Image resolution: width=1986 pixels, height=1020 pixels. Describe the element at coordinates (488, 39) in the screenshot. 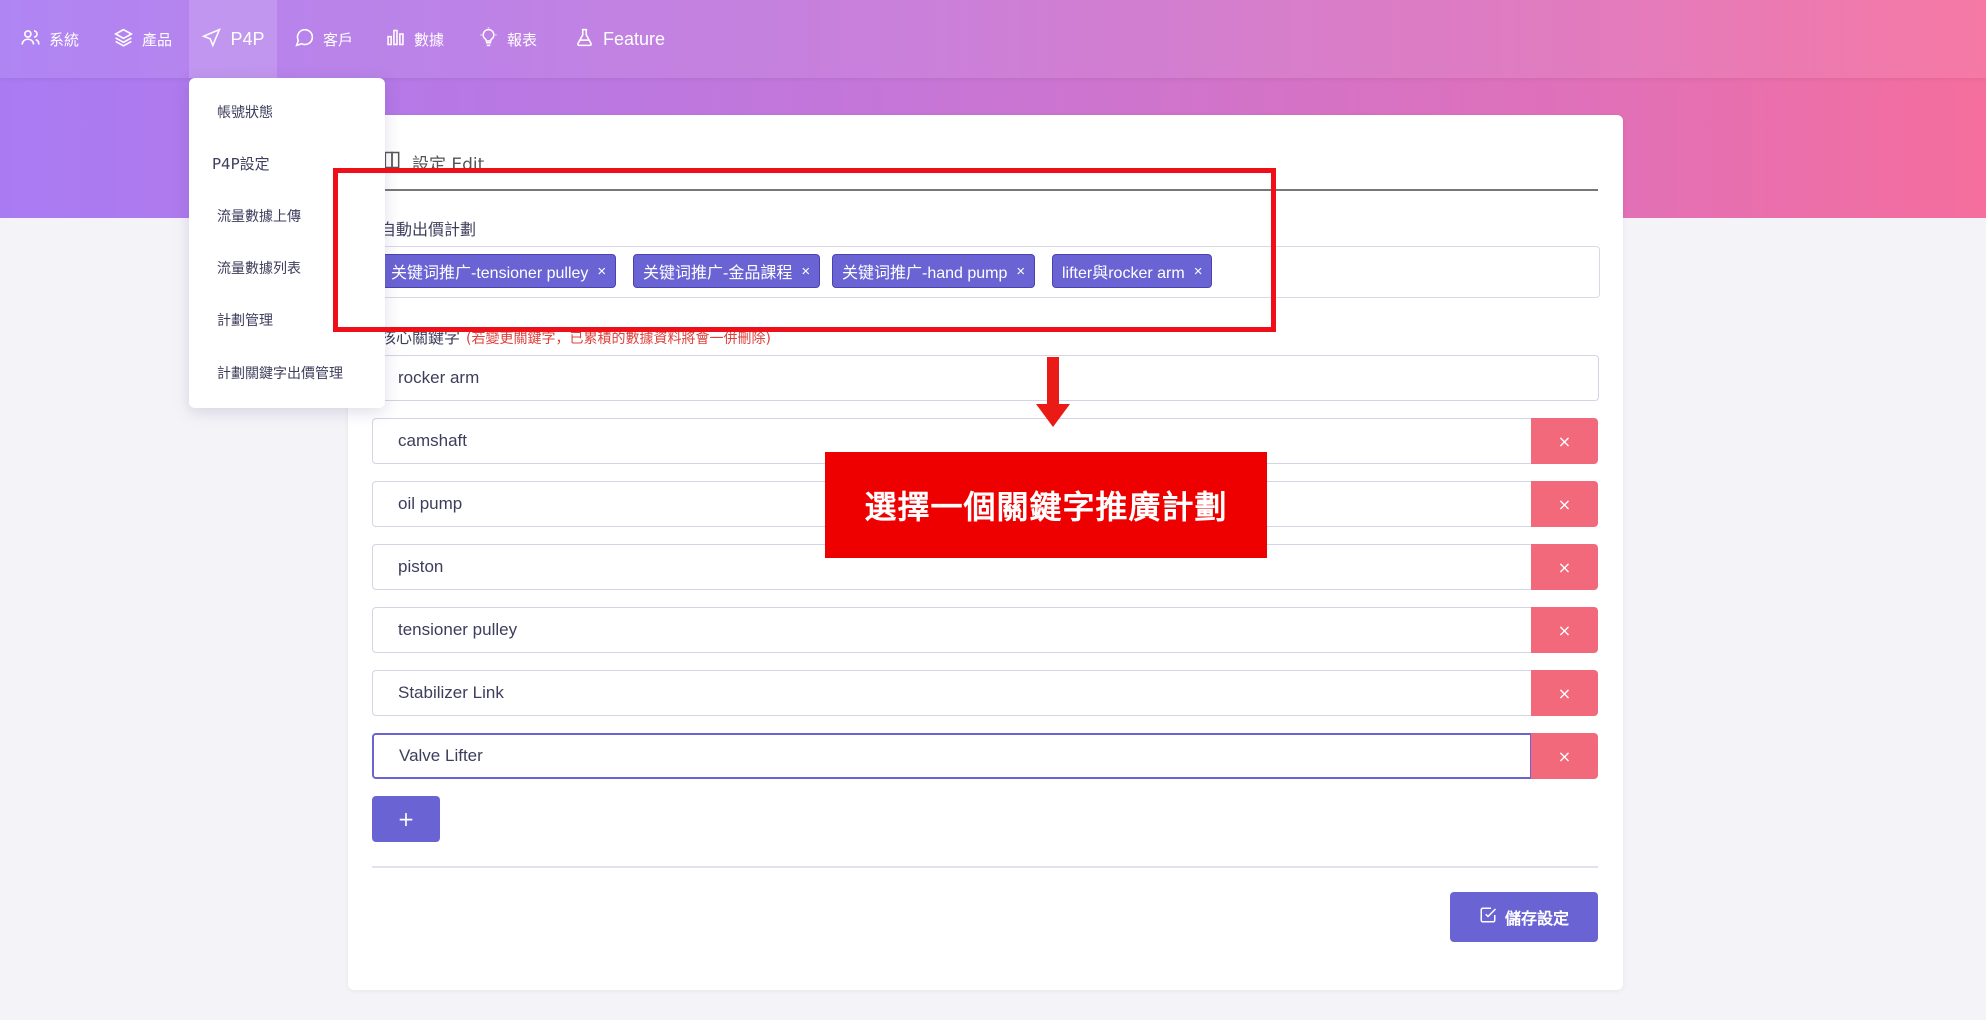

I see `lightbulb-icon` at that location.